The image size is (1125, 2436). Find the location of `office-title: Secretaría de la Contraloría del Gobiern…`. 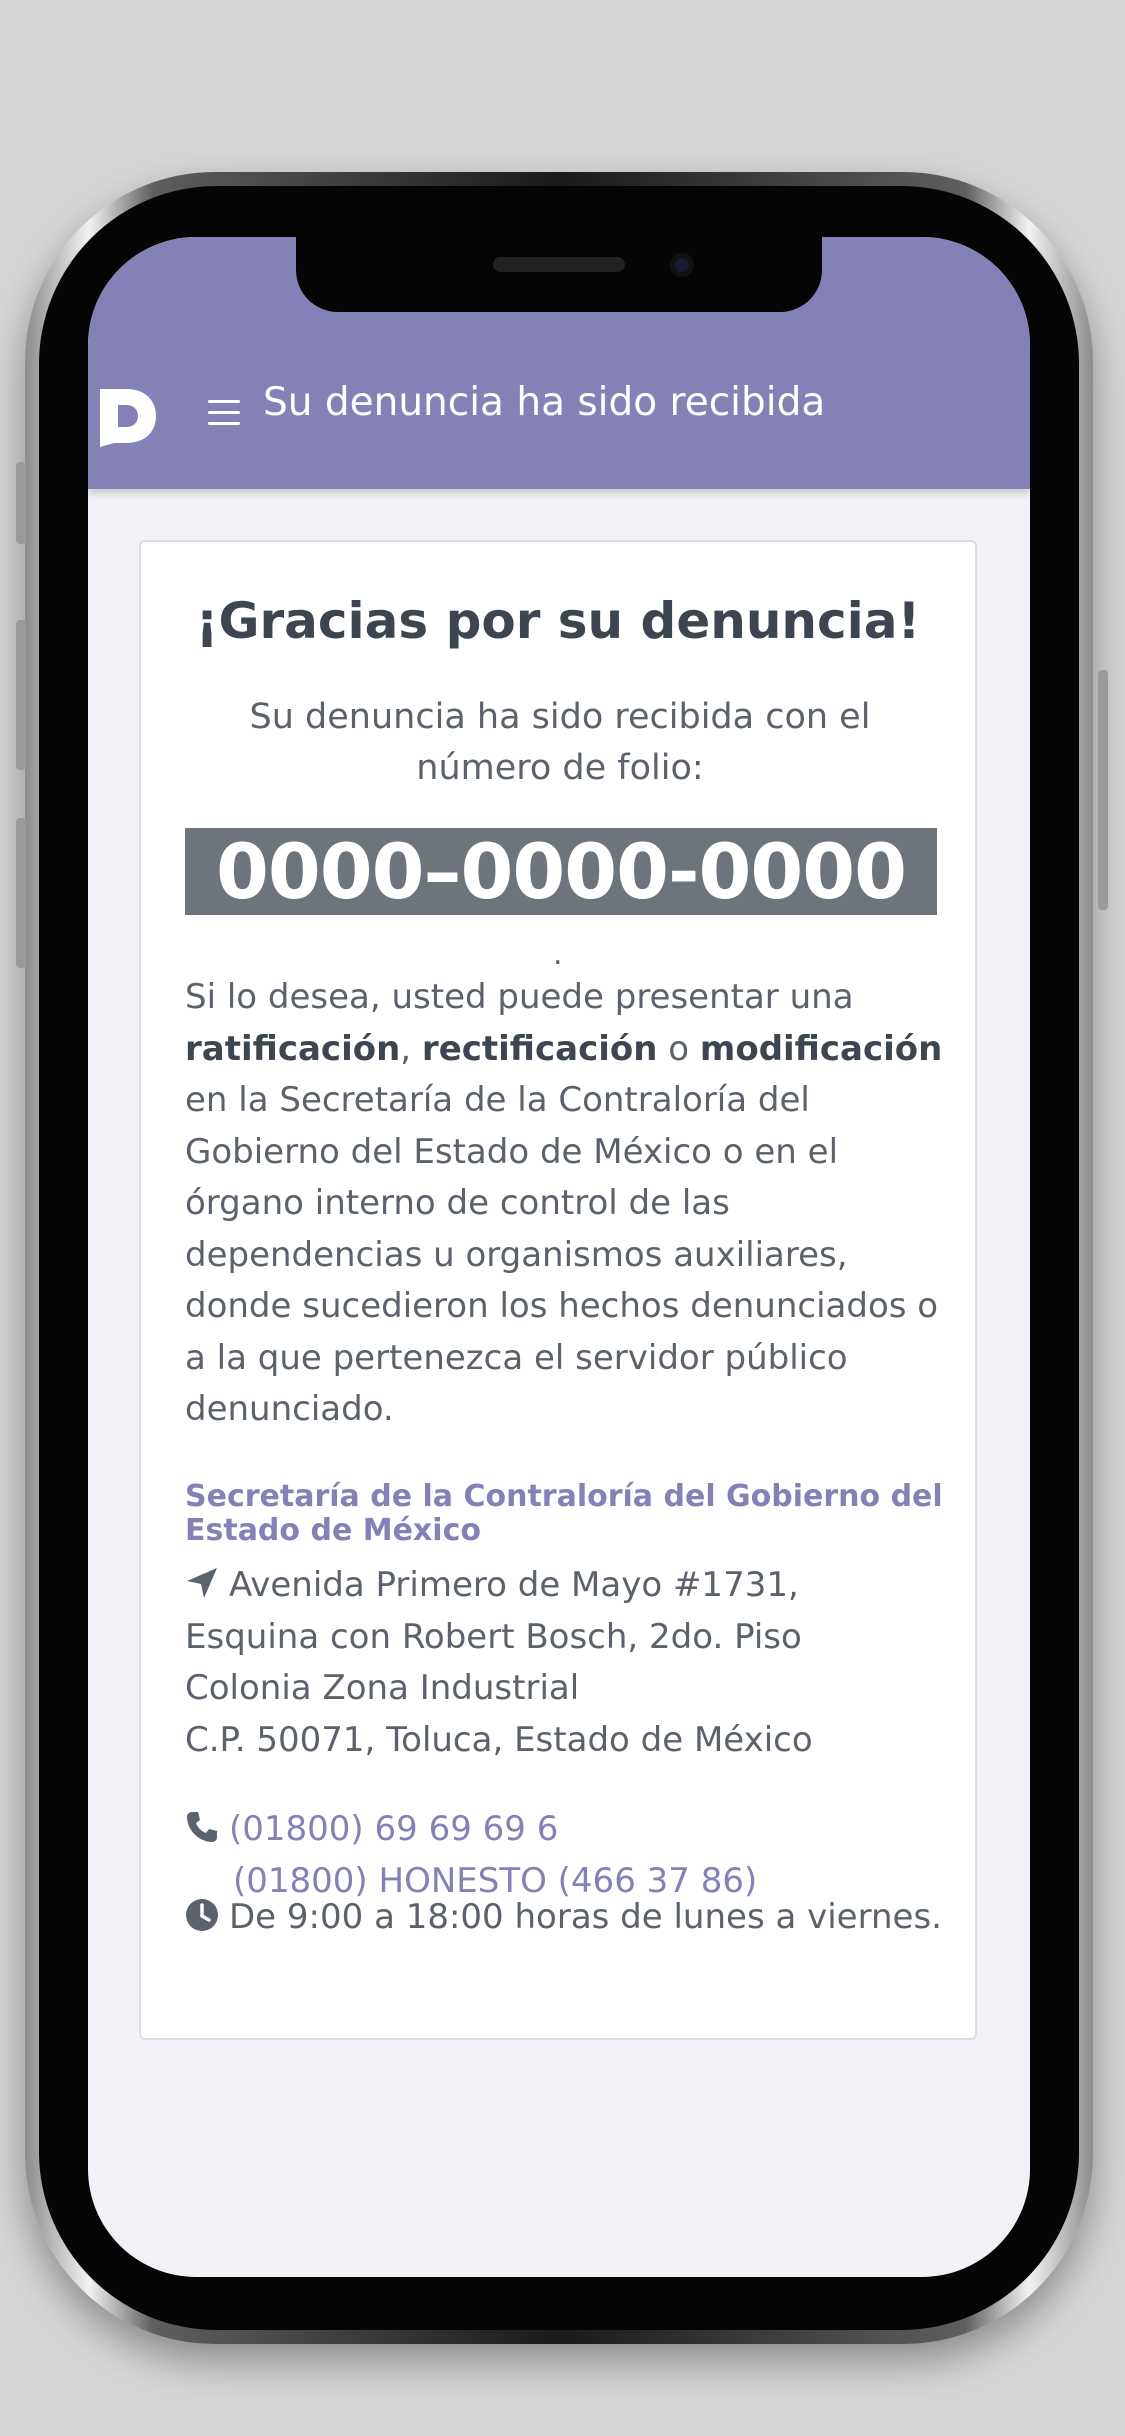

office-title: Secretaría de la Contraloría del Gobiern… is located at coordinates (564, 1513).